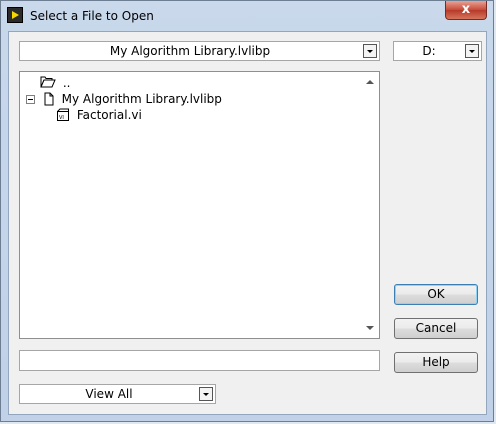 The width and height of the screenshot is (496, 424). I want to click on tree-item-vi: VI Factorial.vi, so click(99, 115).